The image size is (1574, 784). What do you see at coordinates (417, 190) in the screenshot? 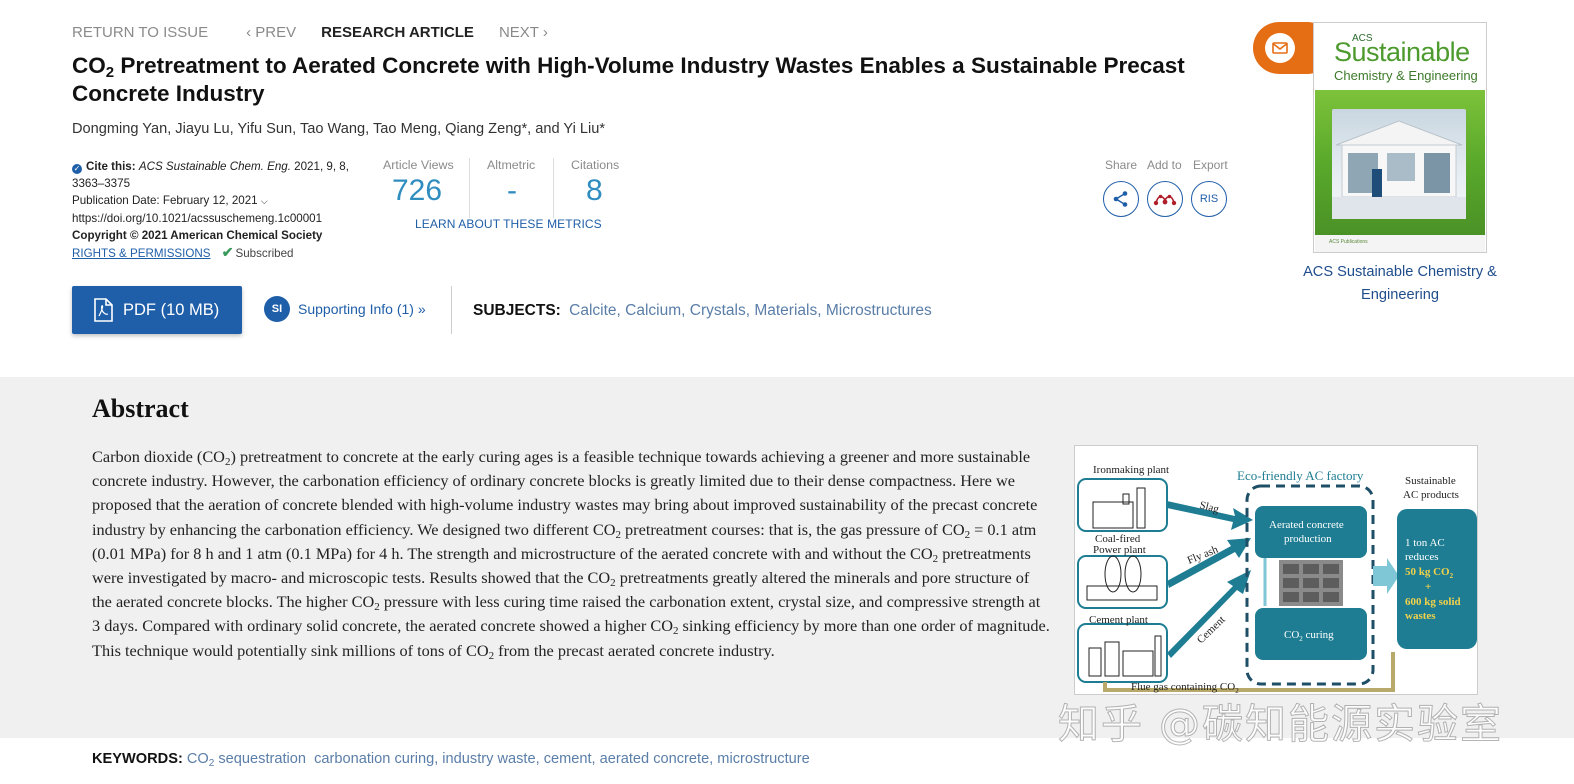
I see `views-value: 726` at bounding box center [417, 190].